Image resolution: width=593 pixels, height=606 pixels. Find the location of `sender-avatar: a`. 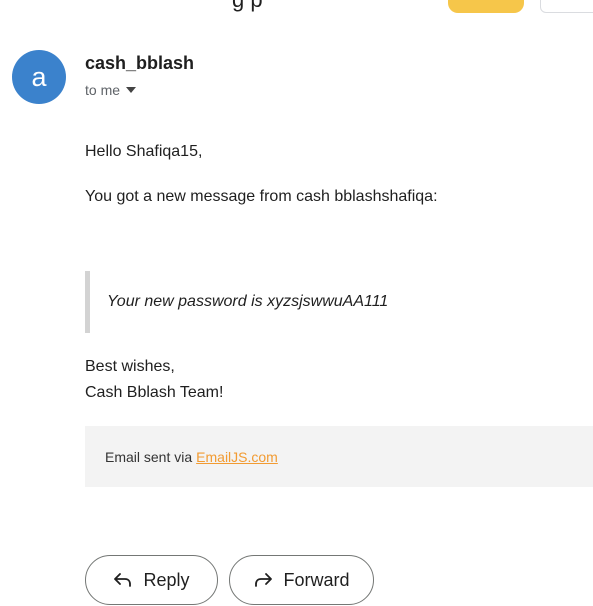

sender-avatar: a is located at coordinates (39, 77).